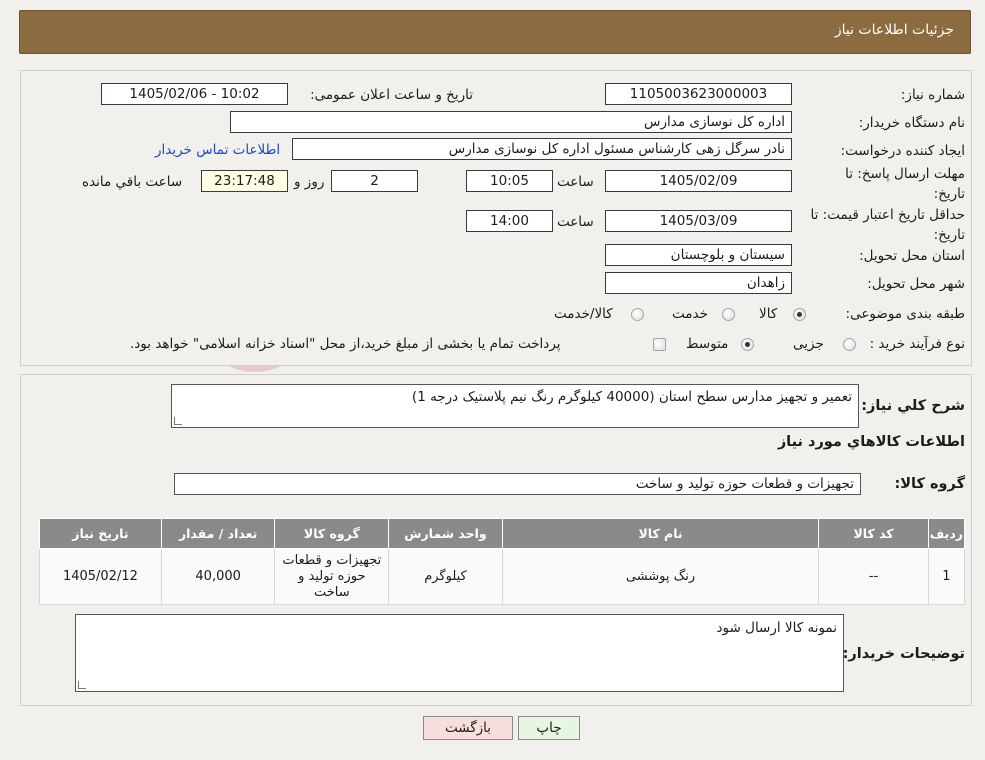 This screenshot has width=985, height=760. What do you see at coordinates (873, 533) in the screenshot?
I see `col-header-code: کد کالا` at bounding box center [873, 533].